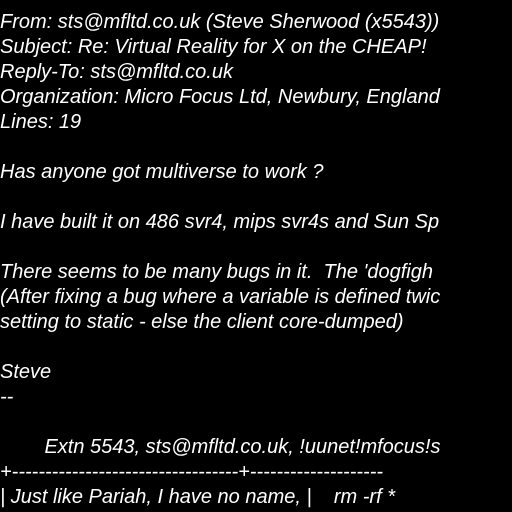 Image resolution: width=512 pixels, height=512 pixels. What do you see at coordinates (26, 372) in the screenshot?
I see `body-line-6: Steve` at bounding box center [26, 372].